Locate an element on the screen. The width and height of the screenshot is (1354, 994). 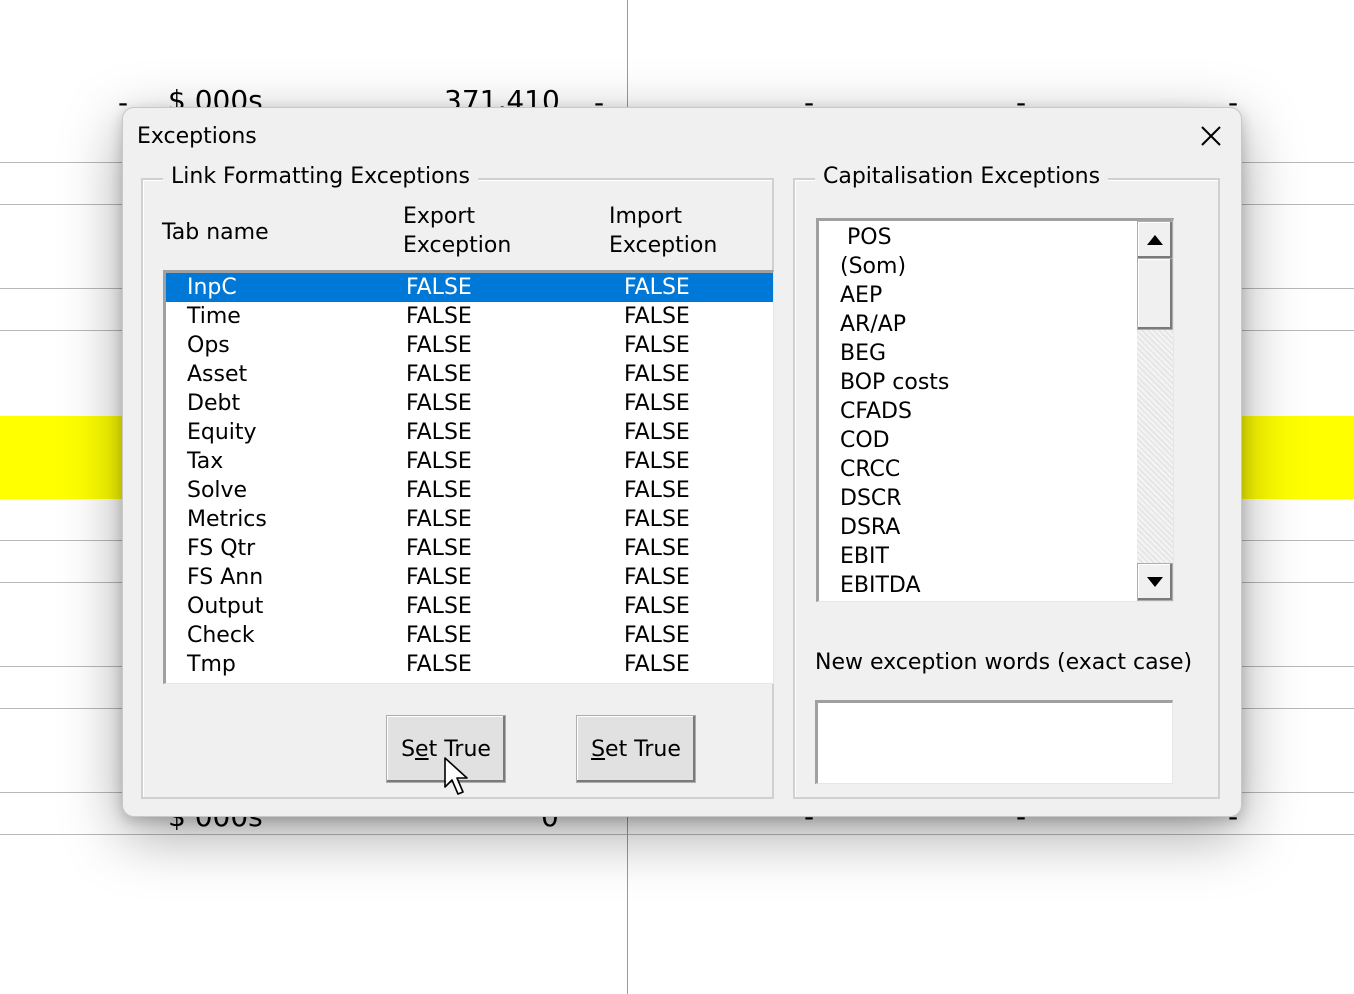
list-item: Ops FALSE FALSE is located at coordinates (469, 345).